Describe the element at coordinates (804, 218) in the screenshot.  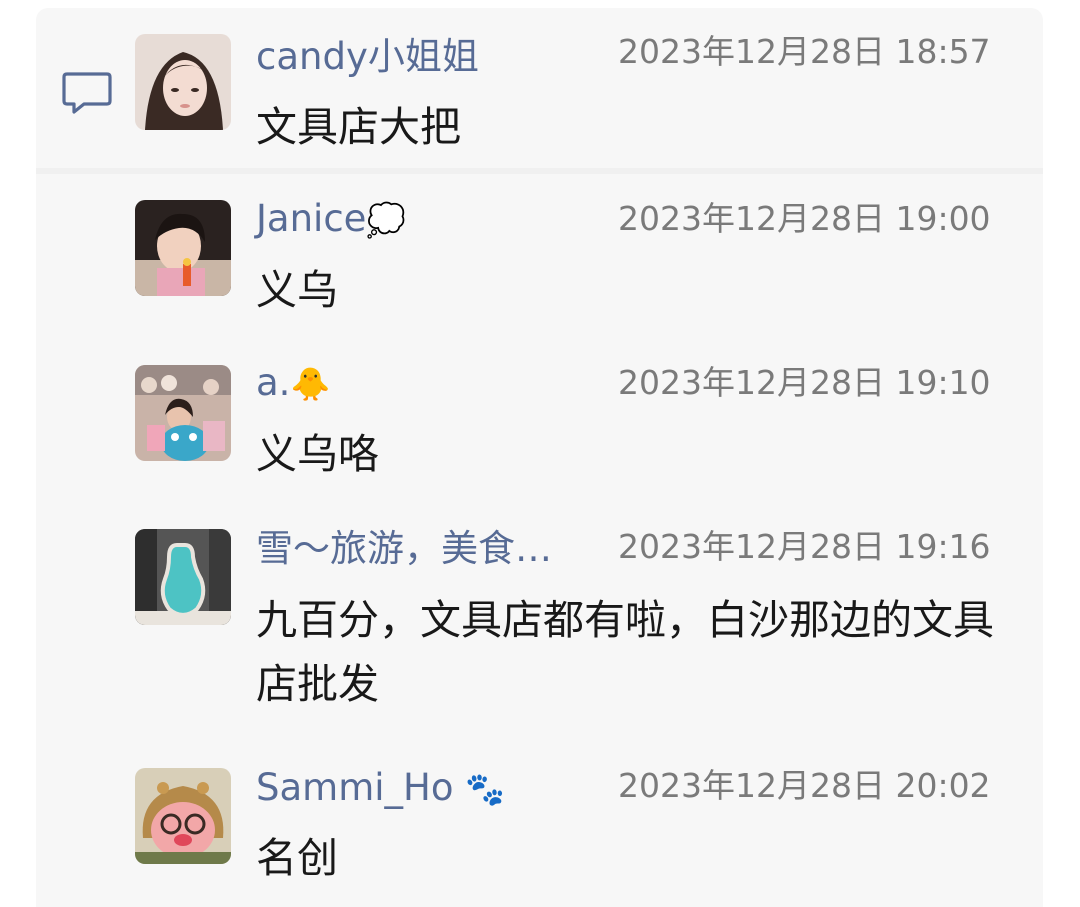
I see `comment-time: 2023年12月28日 19:00` at that location.